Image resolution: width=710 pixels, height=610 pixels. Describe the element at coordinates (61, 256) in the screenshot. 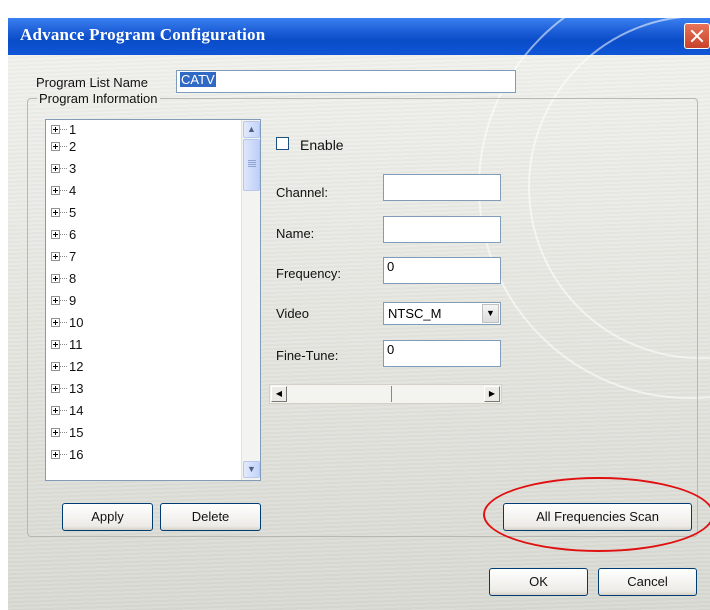

I see `tree-item: 7` at that location.